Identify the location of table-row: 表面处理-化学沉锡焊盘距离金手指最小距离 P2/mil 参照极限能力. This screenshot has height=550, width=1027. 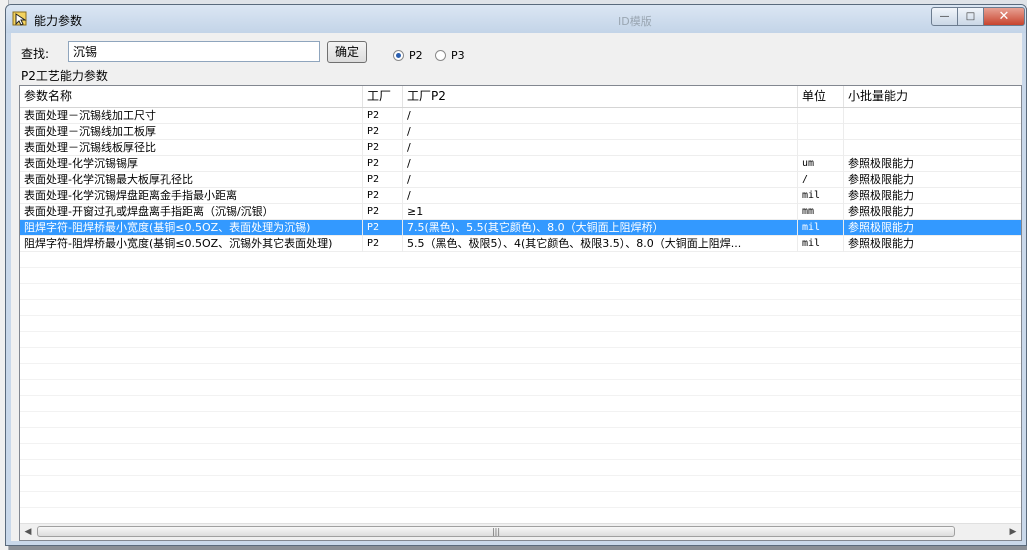
(520, 196).